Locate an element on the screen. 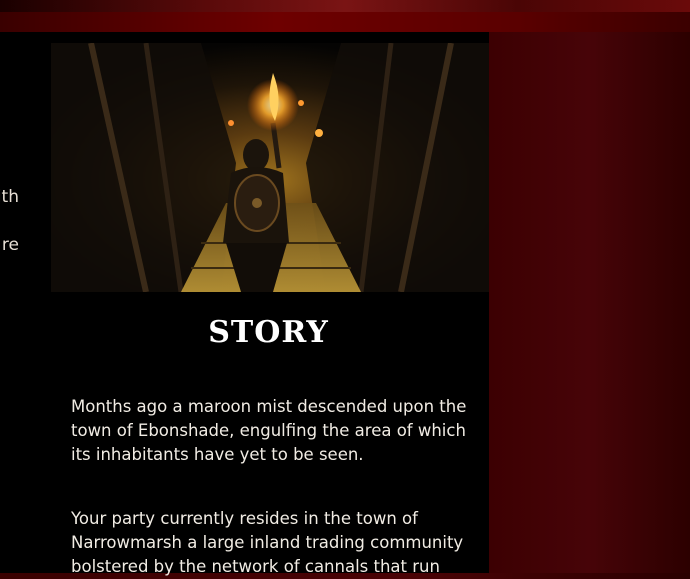 The width and height of the screenshot is (690, 579). header-strip is located at coordinates (345, 22).